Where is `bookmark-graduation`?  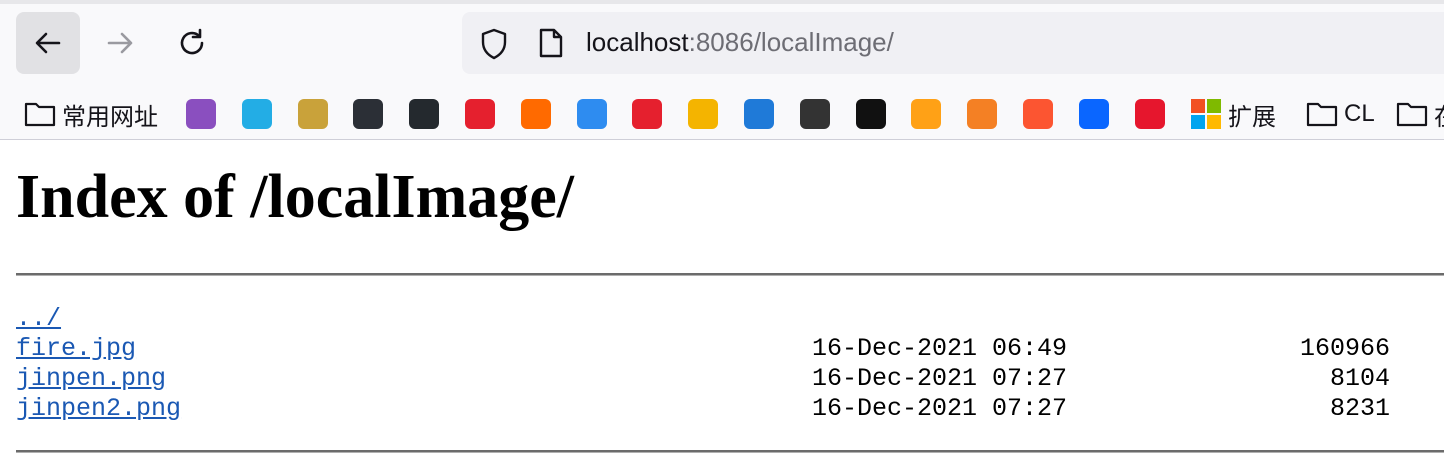 bookmark-graduation is located at coordinates (759, 114).